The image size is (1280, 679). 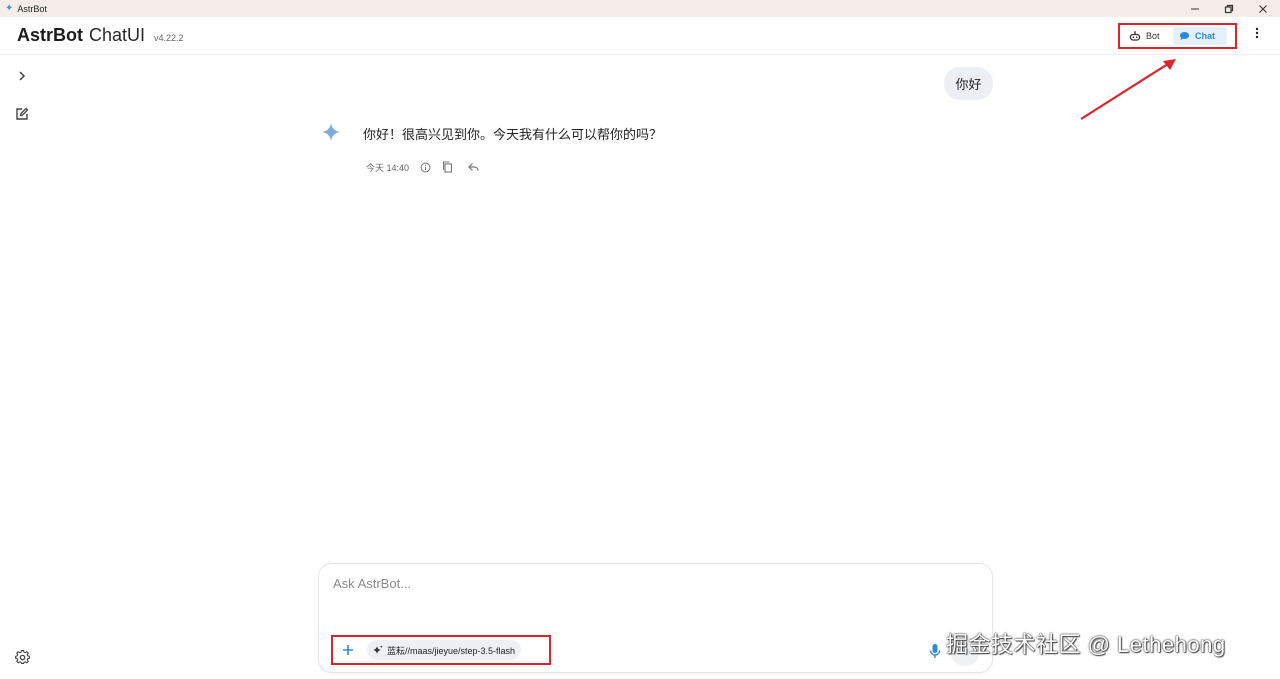 I want to click on model-label: 蓝耘//maas/jieyue/step-3.5-flash, so click(x=451, y=650).